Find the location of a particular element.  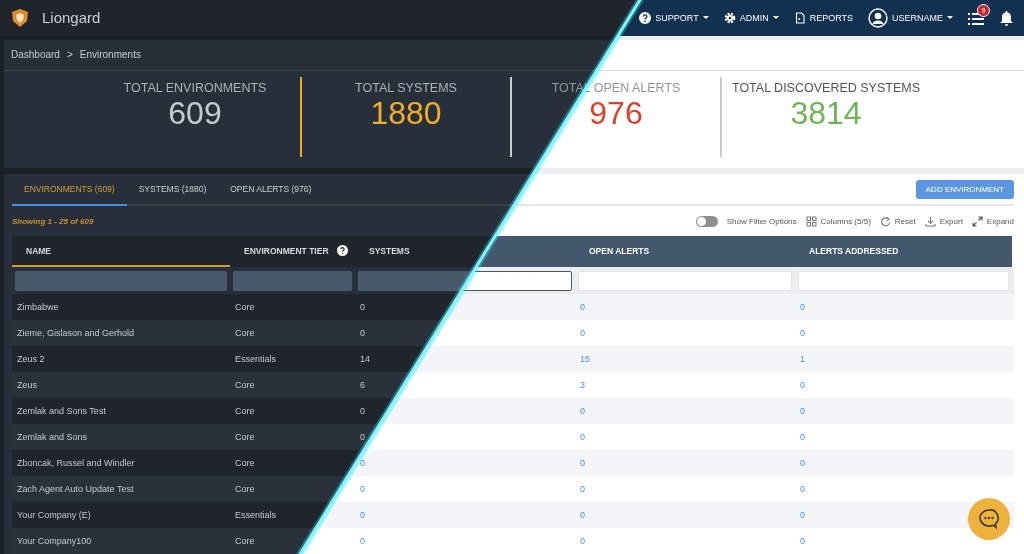

table-cell: Zimbabwe is located at coordinates (38, 307).